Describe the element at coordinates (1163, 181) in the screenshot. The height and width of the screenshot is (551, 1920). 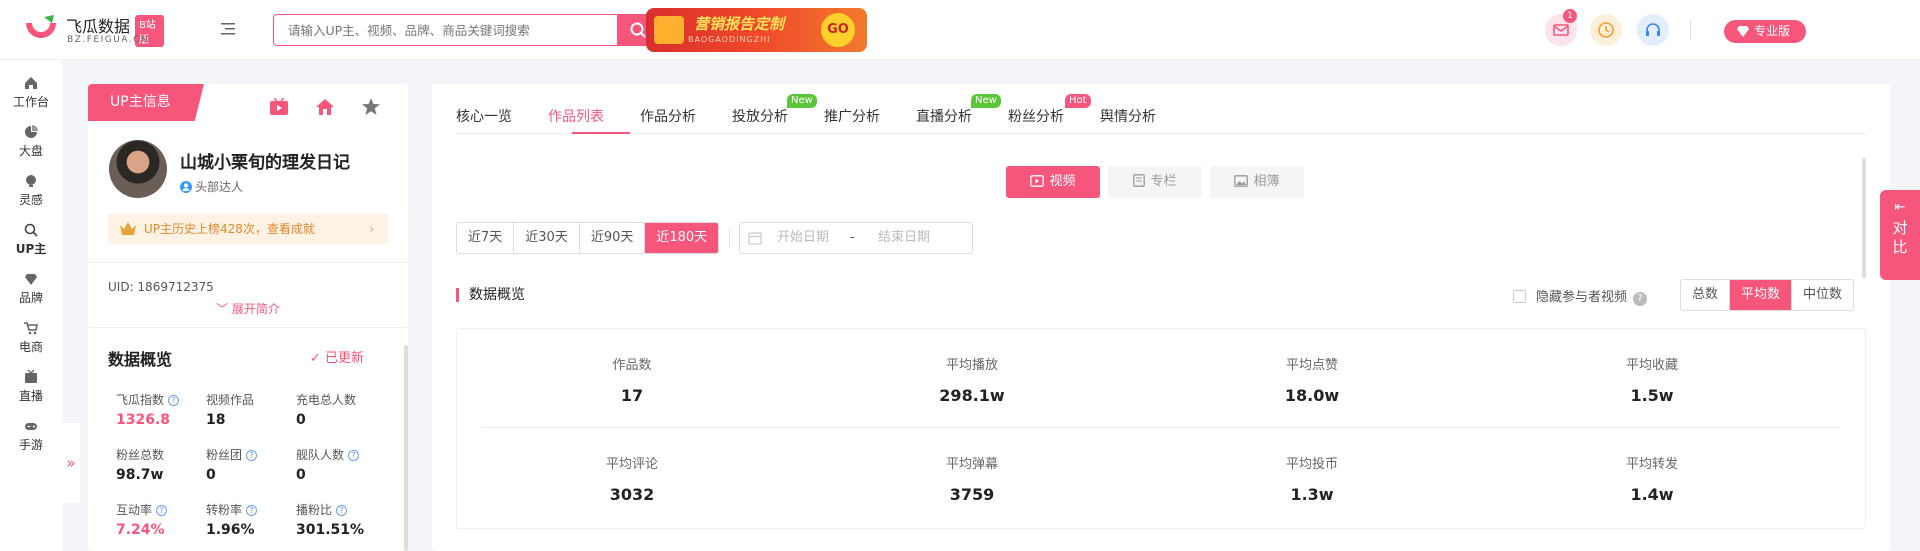
I see `type-label: 专栏` at that location.